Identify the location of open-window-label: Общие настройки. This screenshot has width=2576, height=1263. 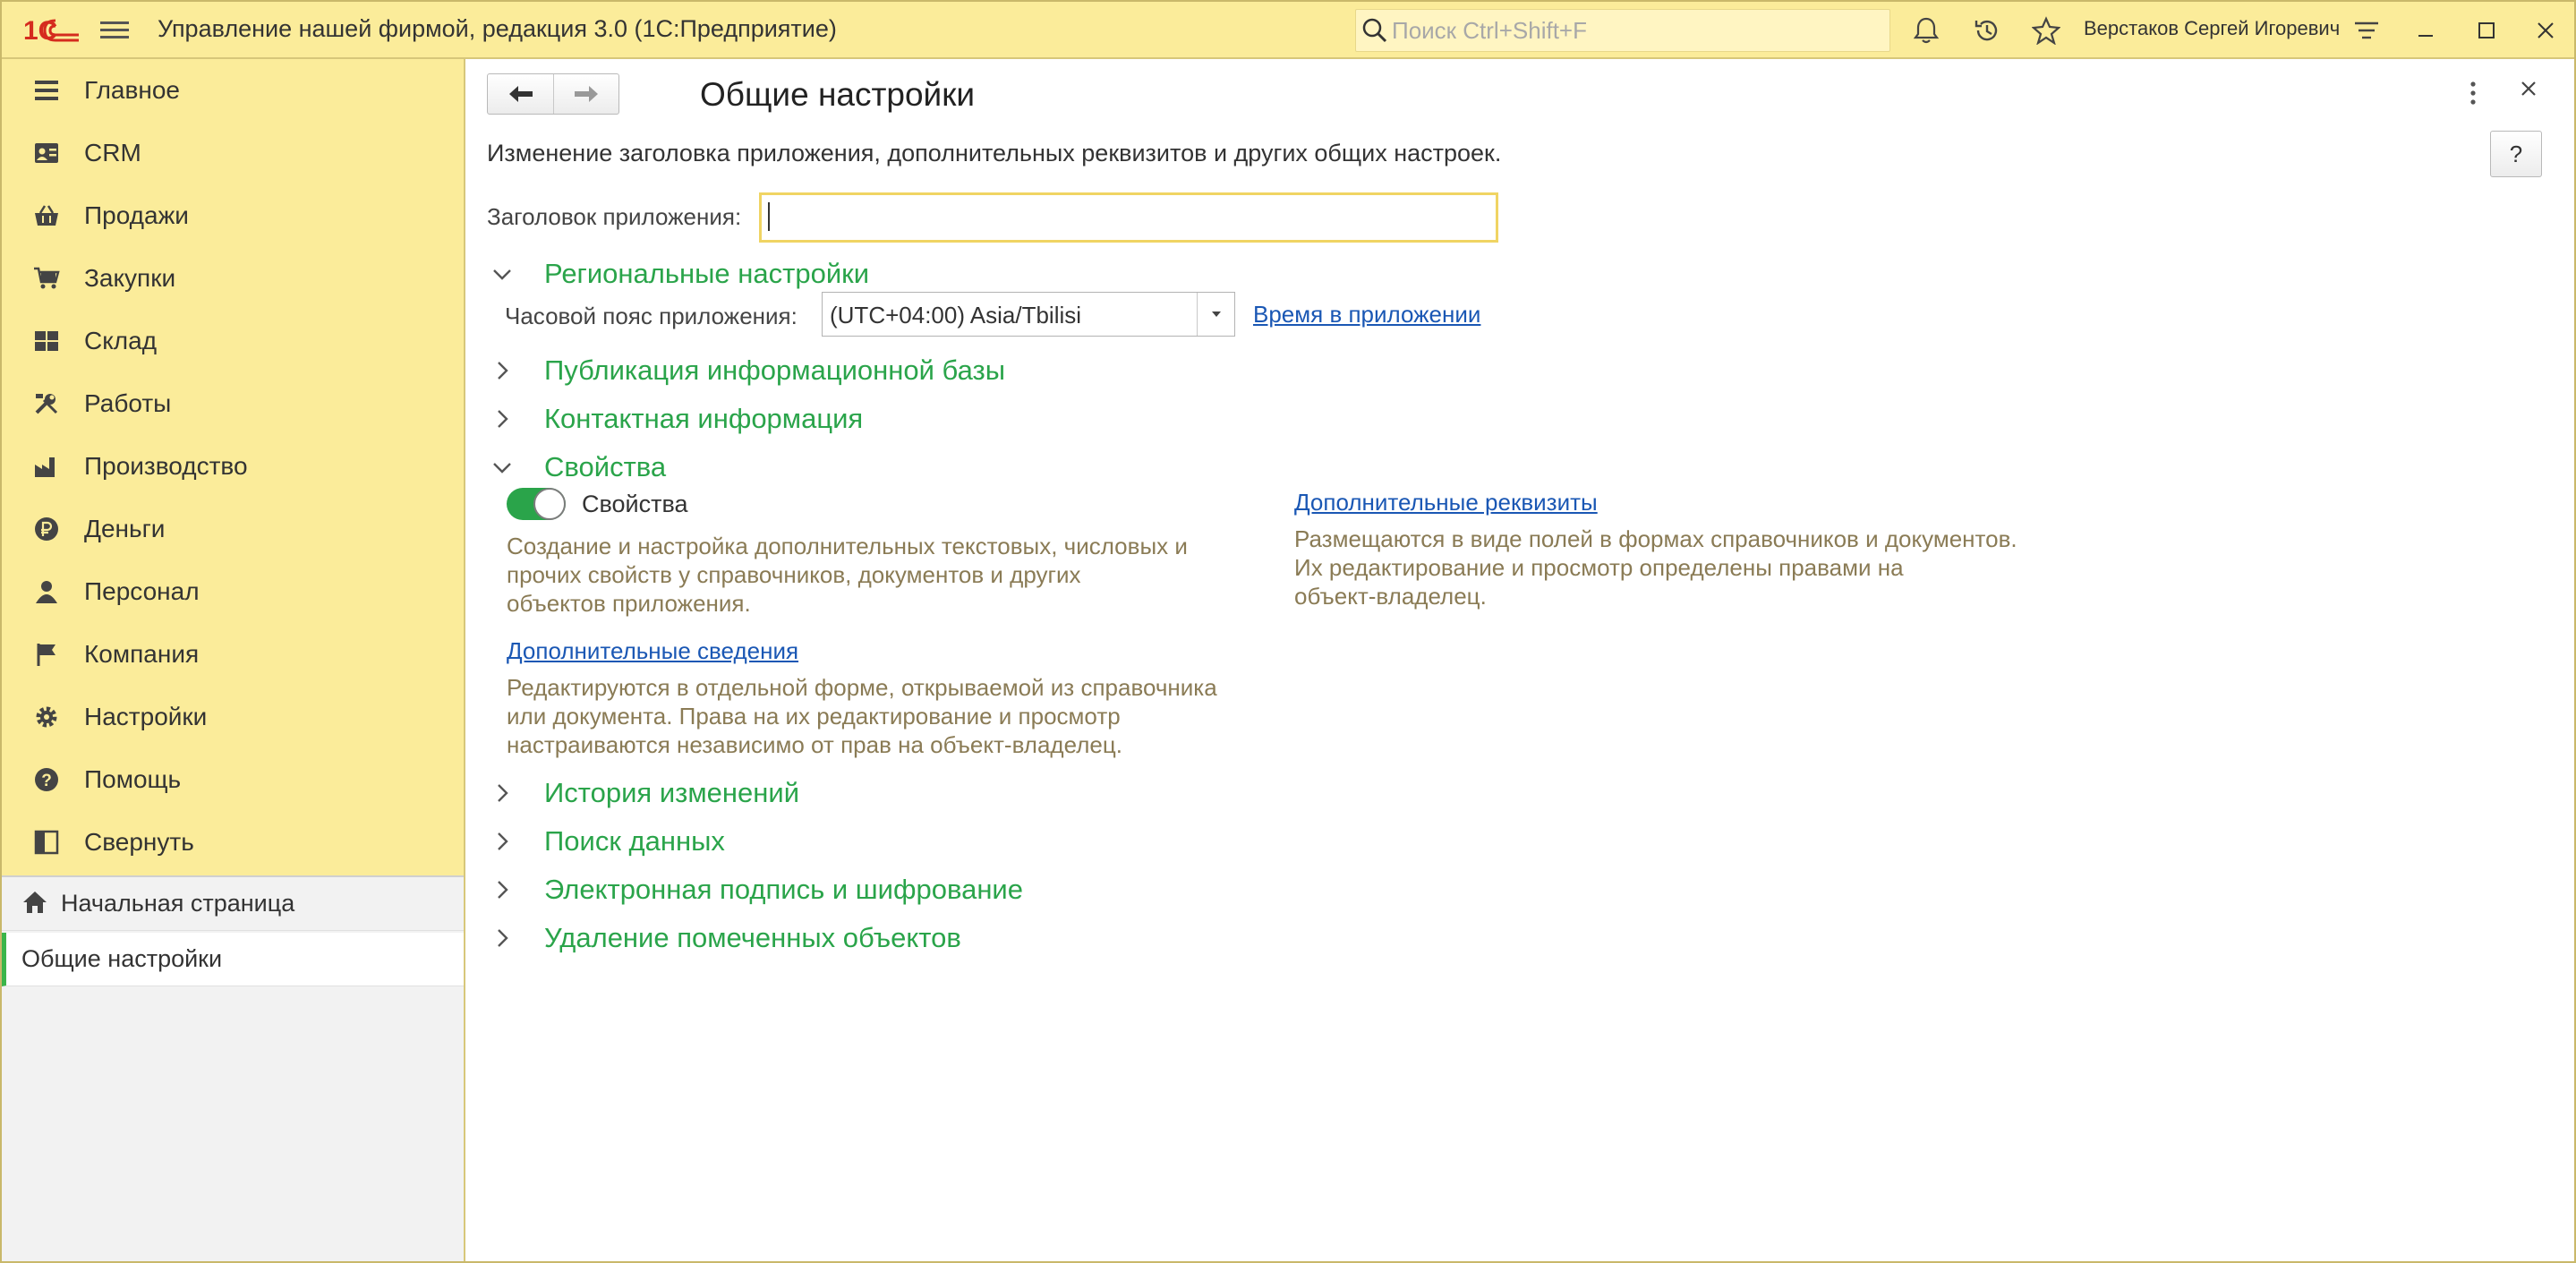
(122, 959).